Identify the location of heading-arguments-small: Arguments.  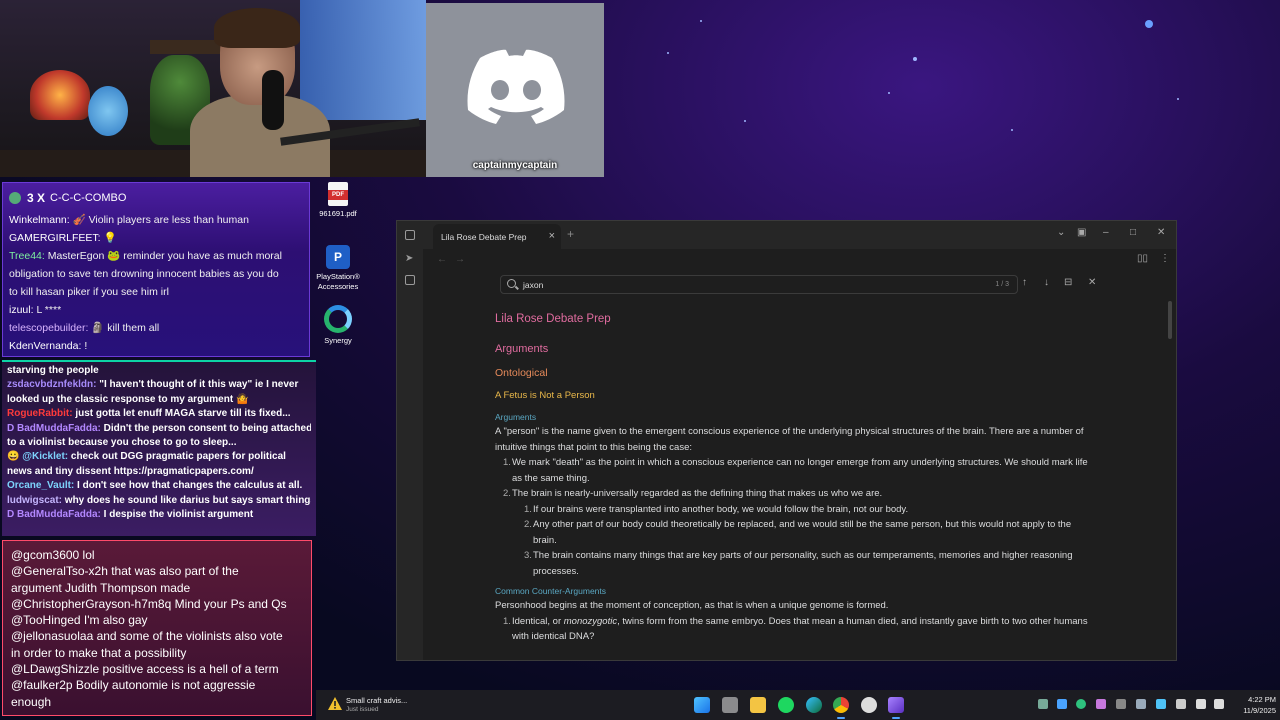
(516, 417).